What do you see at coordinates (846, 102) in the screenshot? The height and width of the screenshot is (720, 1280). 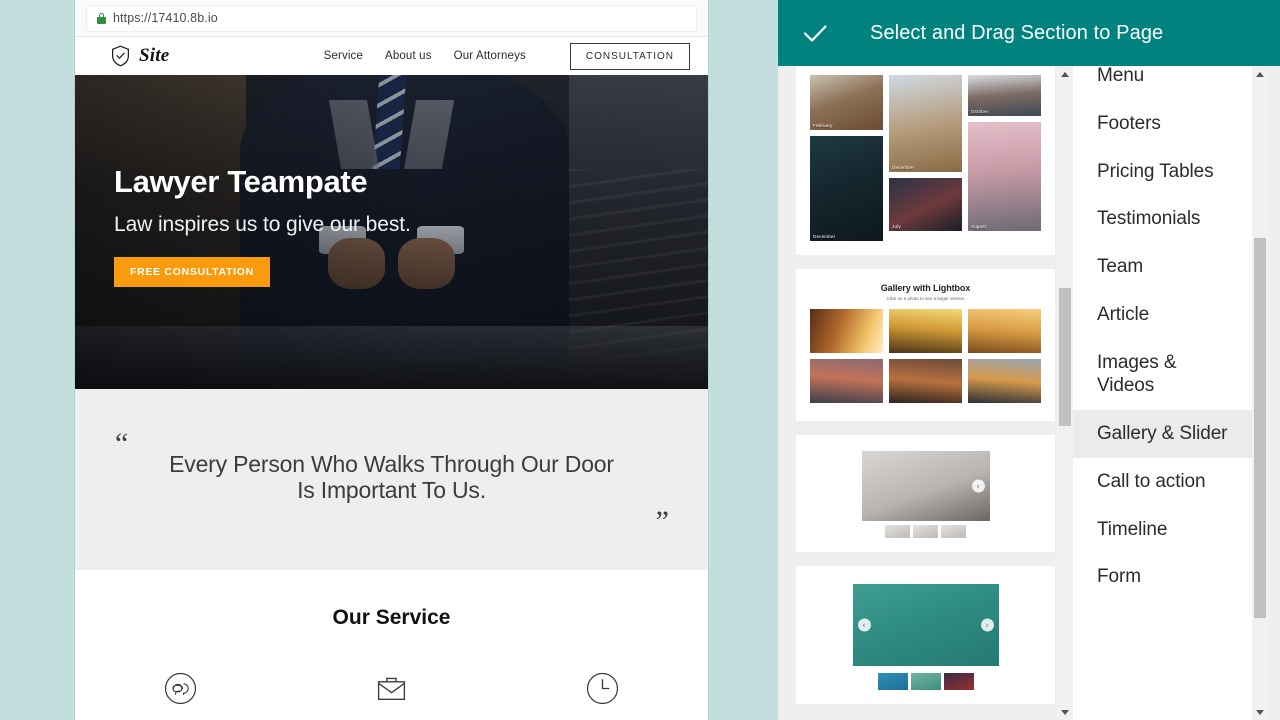 I see `gallery-tile: February` at bounding box center [846, 102].